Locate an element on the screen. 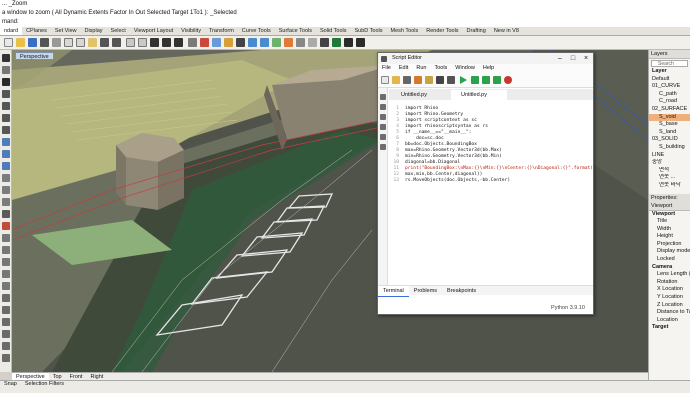 The width and height of the screenshot is (690, 393). select-arrow-icon is located at coordinates (6, 58).